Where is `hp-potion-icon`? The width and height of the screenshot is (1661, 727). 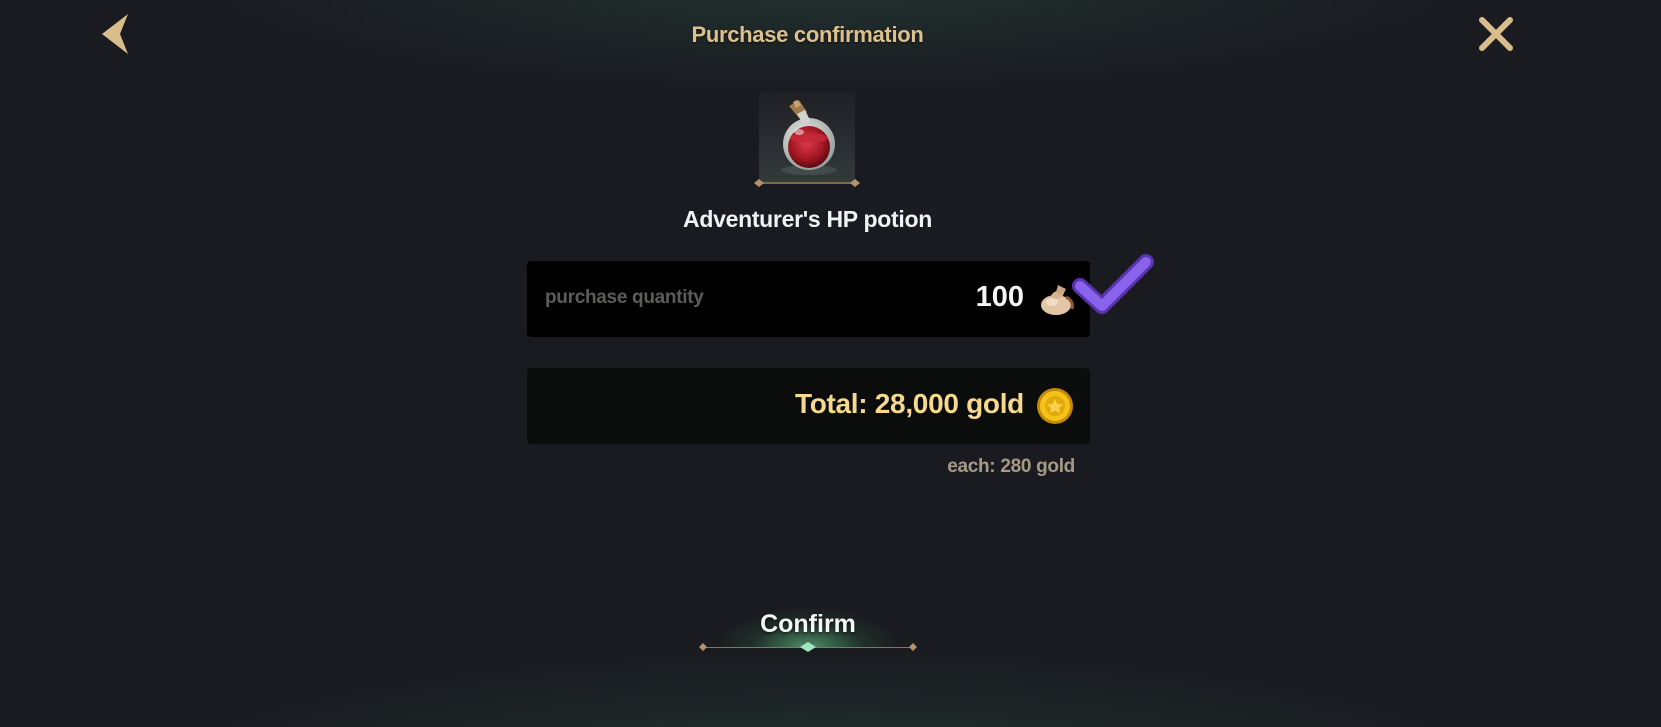 hp-potion-icon is located at coordinates (809, 137).